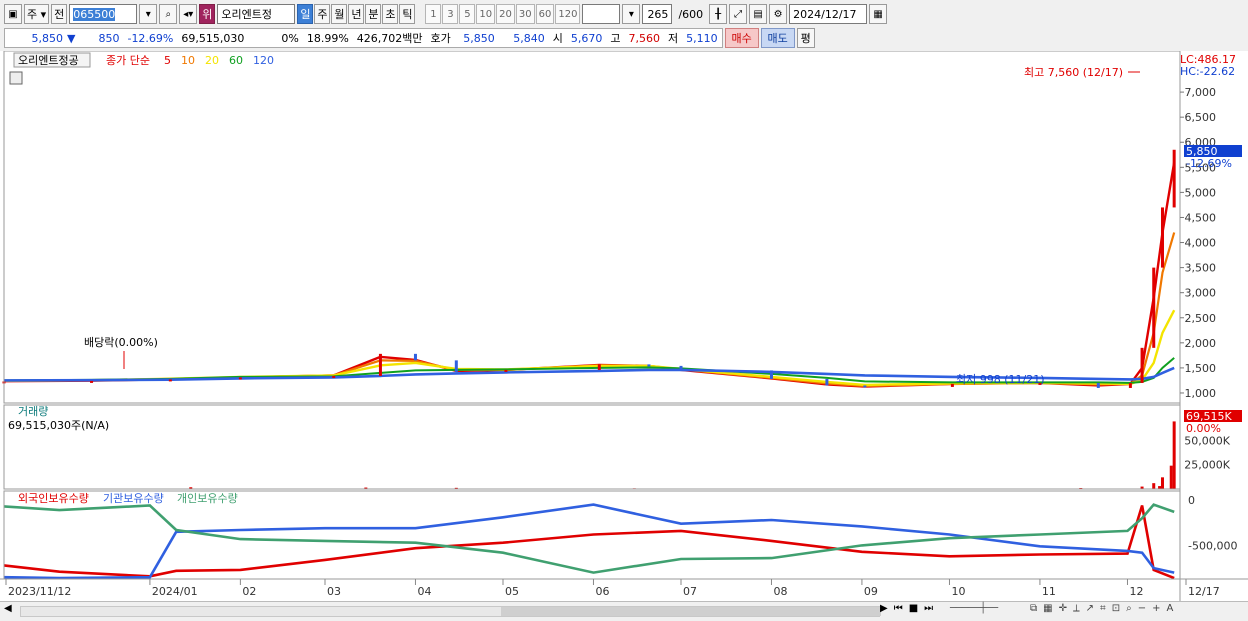 This screenshot has width=1248, height=621. I want to click on draw-tool-icon: ⤢, so click(738, 14).